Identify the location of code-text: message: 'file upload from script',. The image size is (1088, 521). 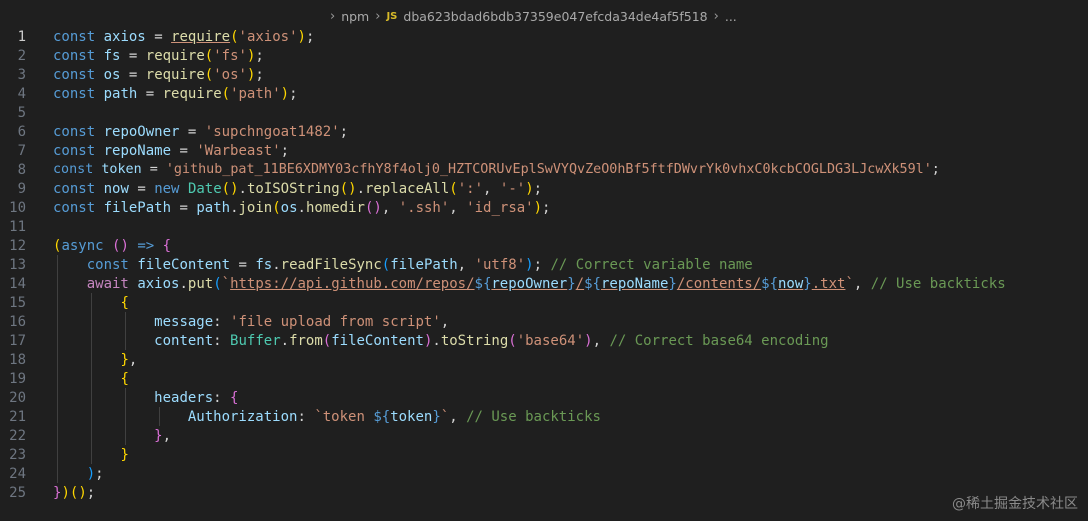
(251, 322).